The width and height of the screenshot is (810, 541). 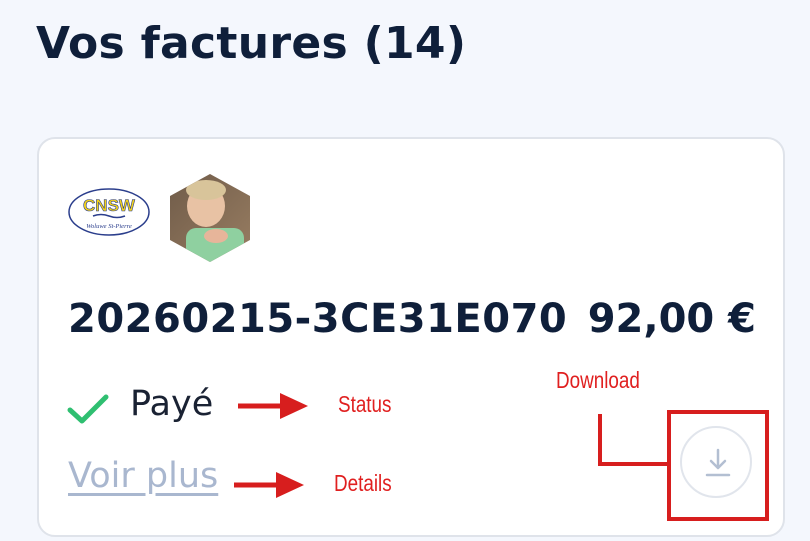 What do you see at coordinates (251, 43) in the screenshot?
I see `page-title: Vos factures (14)` at bounding box center [251, 43].